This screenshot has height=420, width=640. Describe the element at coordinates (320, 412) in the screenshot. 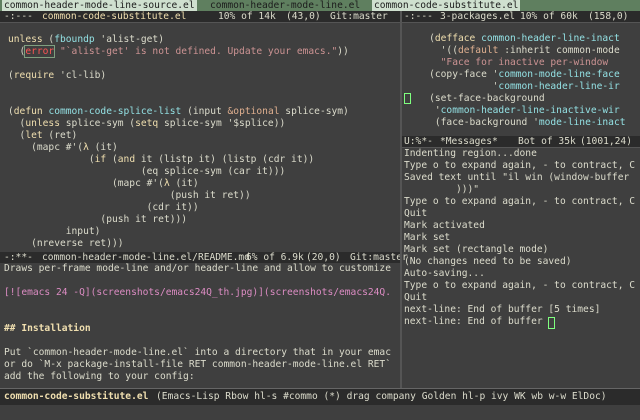

I see `echo-area` at that location.